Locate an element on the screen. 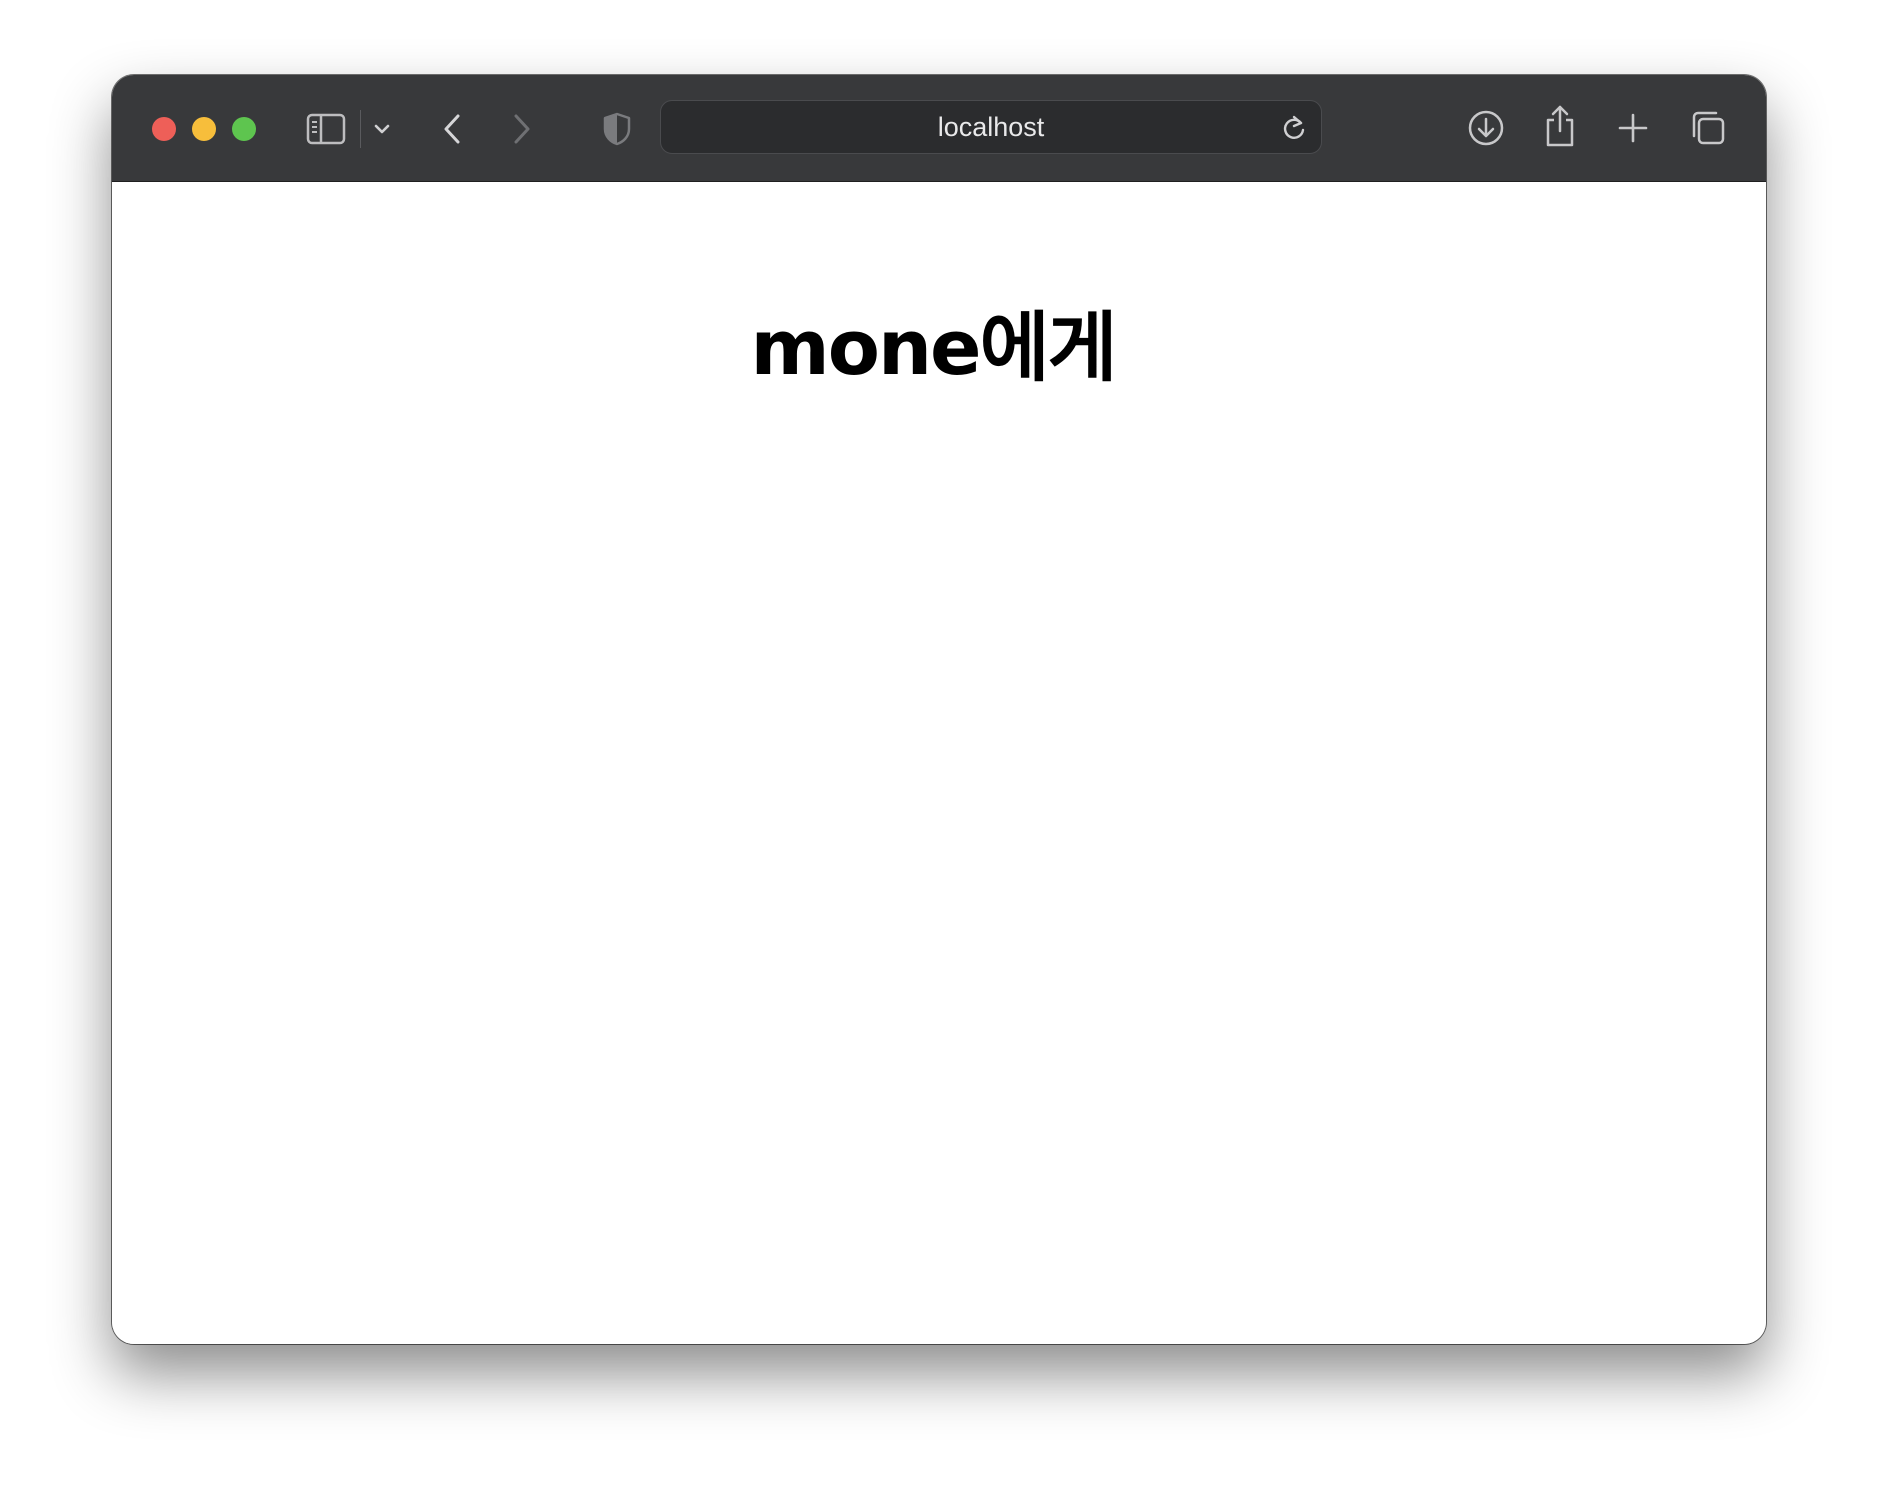 The width and height of the screenshot is (1878, 1492). address-bar: localhost is located at coordinates (991, 127).